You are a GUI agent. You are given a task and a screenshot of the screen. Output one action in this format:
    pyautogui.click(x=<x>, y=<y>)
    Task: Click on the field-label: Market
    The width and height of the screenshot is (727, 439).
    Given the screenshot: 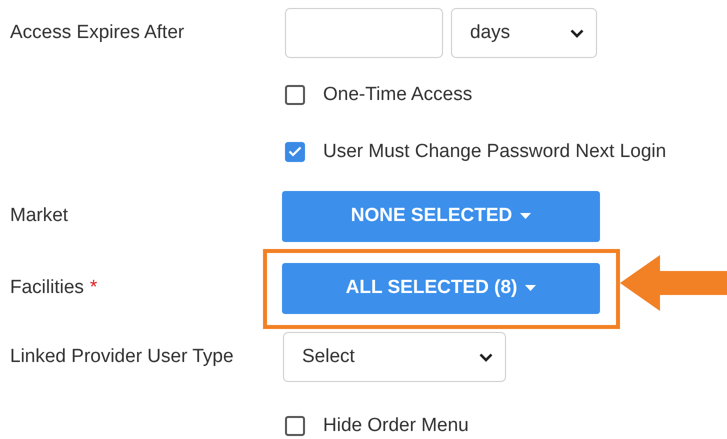 What is the action you would take?
    pyautogui.click(x=39, y=216)
    